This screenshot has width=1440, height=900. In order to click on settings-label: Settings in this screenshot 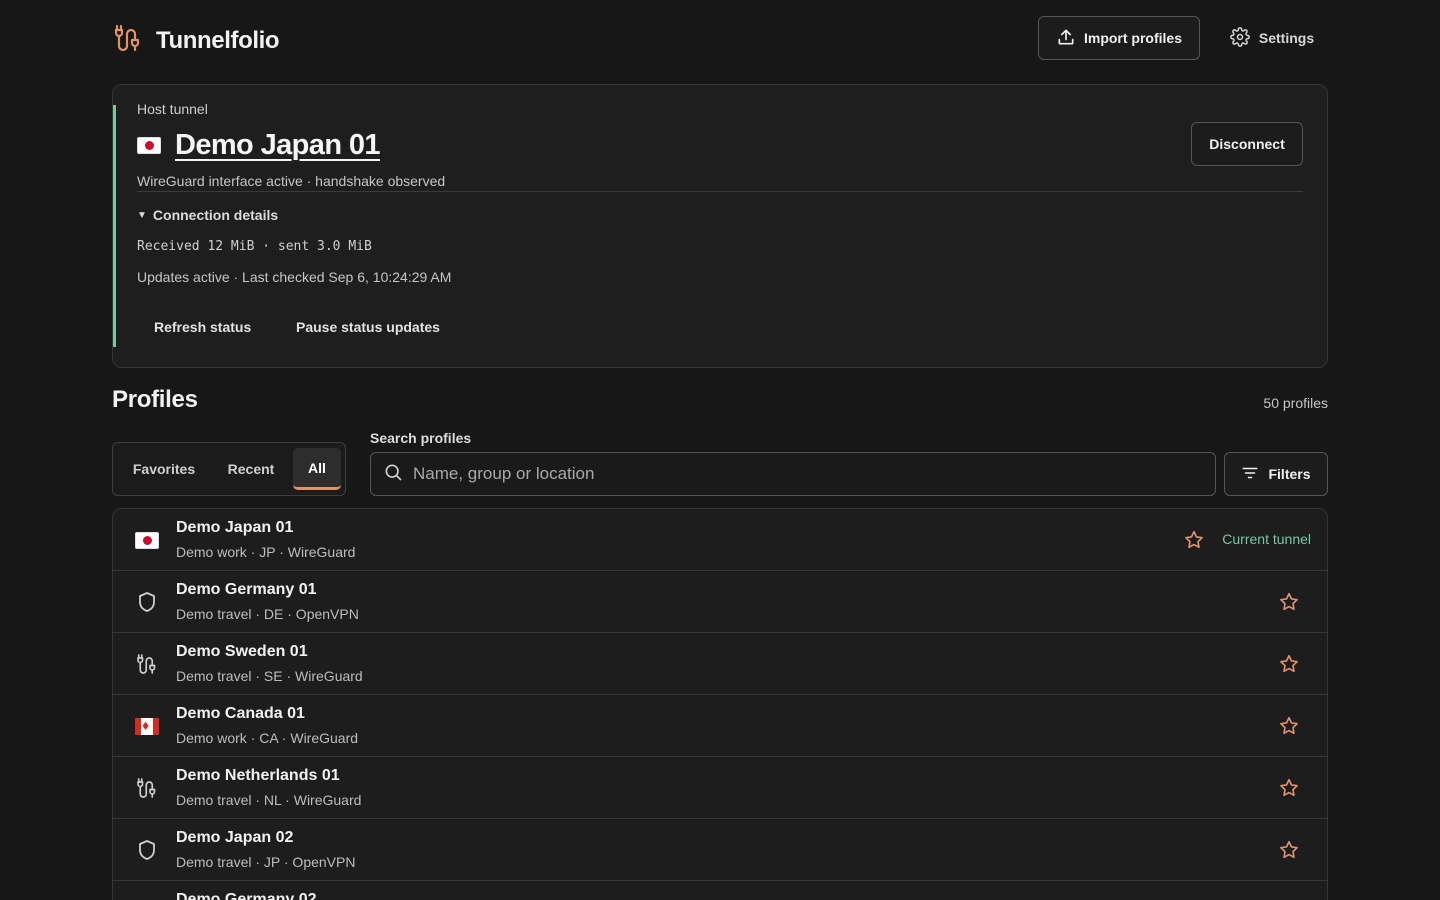, I will do `click(1286, 38)`.